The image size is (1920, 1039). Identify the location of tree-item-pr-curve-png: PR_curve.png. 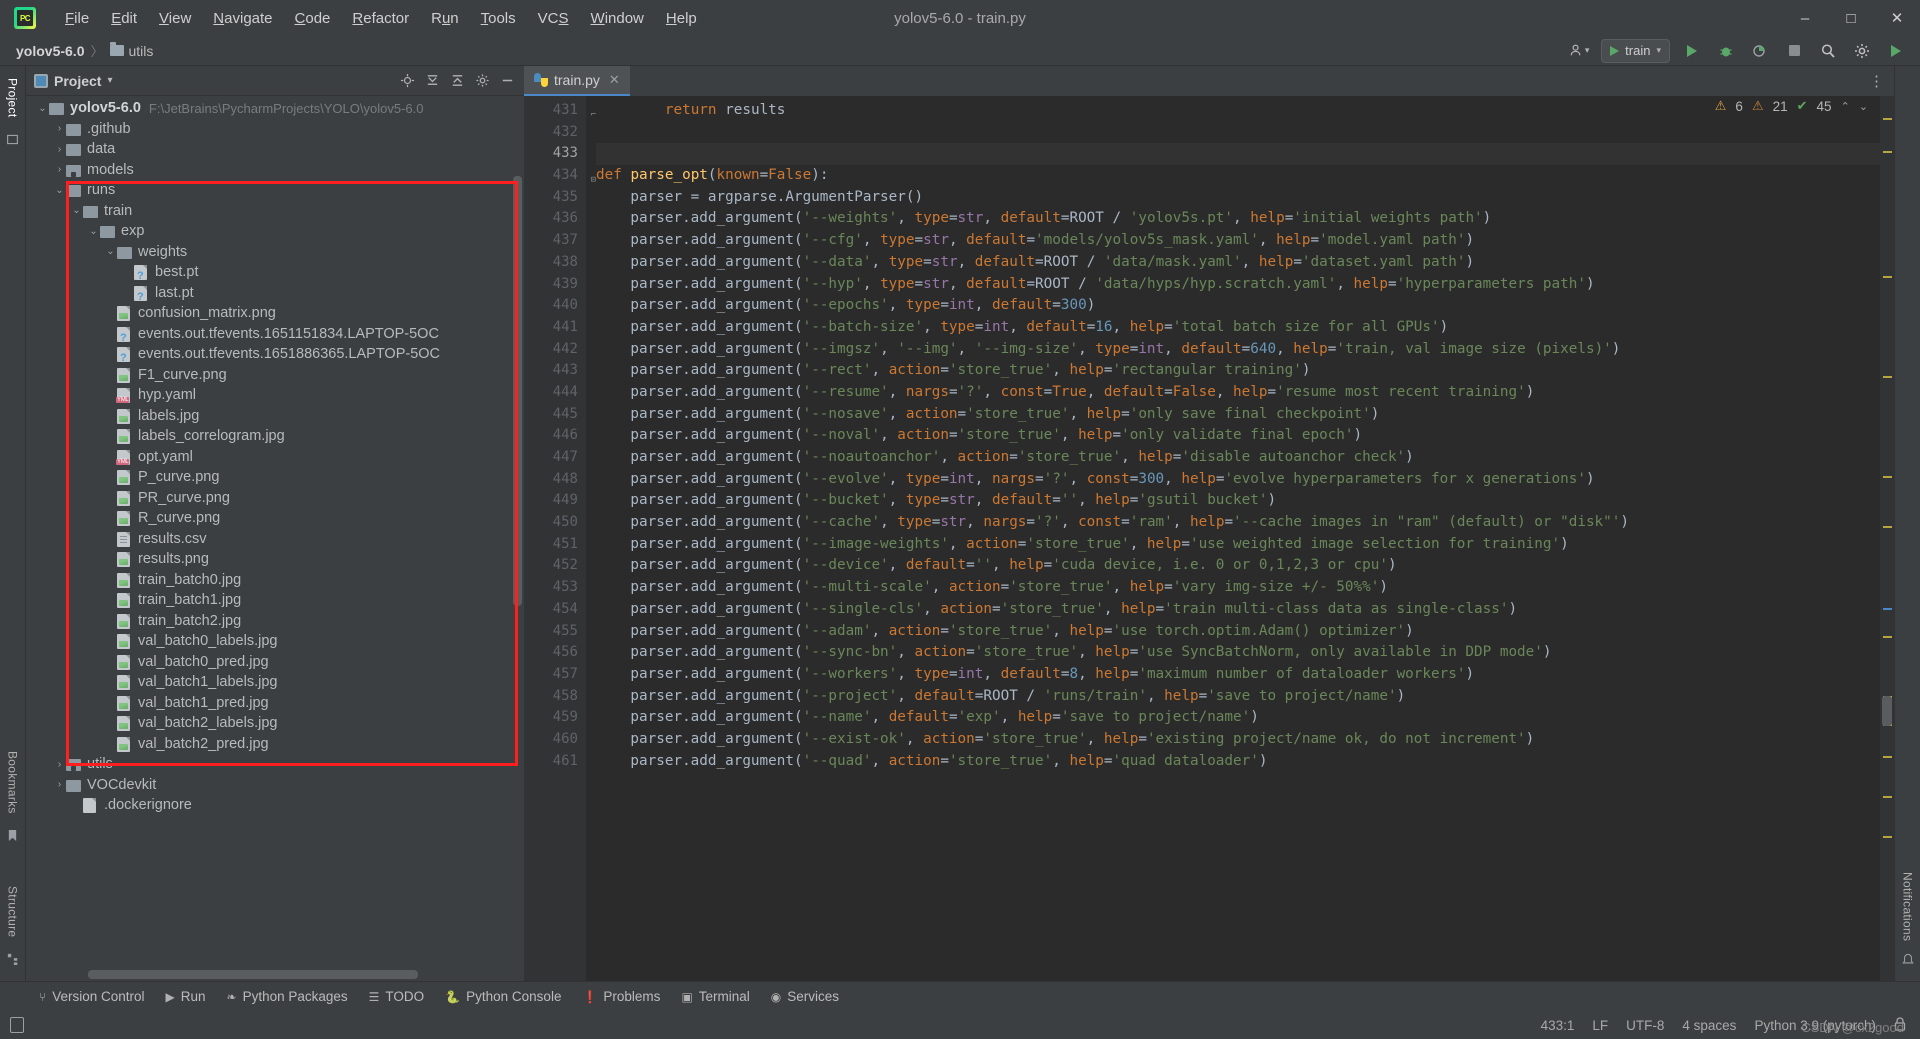
(275, 498).